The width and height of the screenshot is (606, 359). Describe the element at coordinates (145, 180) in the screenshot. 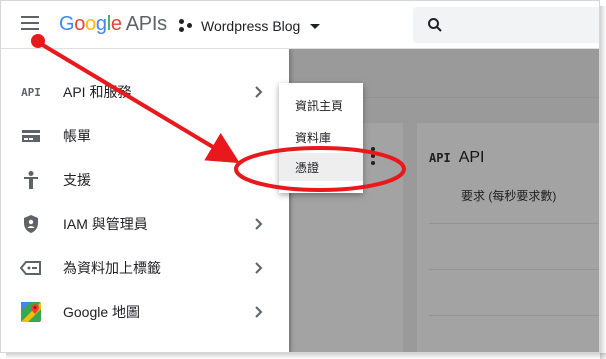

I see `sidebar-item-support: 支援` at that location.